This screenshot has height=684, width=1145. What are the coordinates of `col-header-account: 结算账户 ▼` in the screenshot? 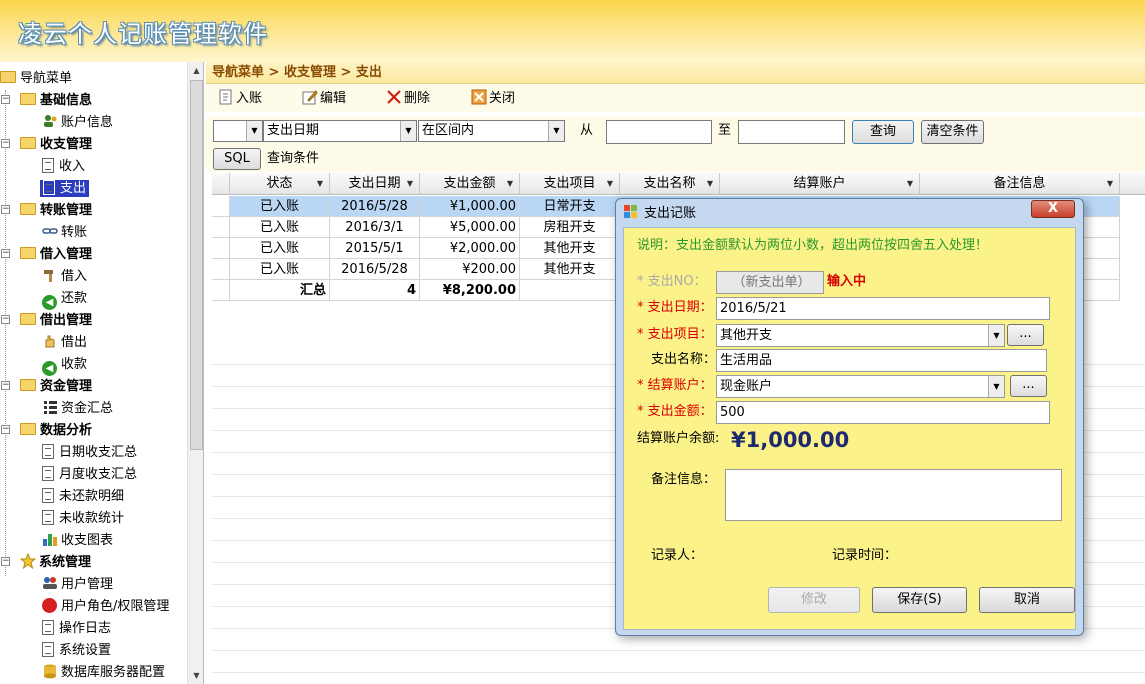 It's located at (820, 184).